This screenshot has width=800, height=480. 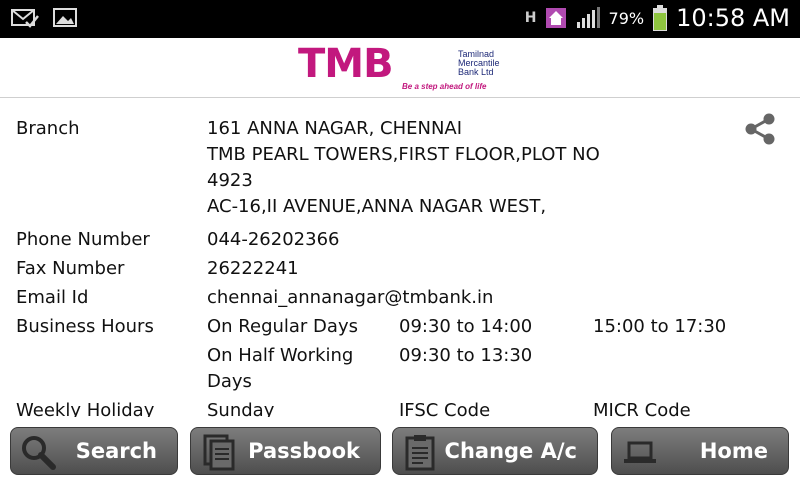 What do you see at coordinates (335, 128) in the screenshot?
I see `branch-address-line-1: 161 ANNA NAGAR, CHENNAI` at bounding box center [335, 128].